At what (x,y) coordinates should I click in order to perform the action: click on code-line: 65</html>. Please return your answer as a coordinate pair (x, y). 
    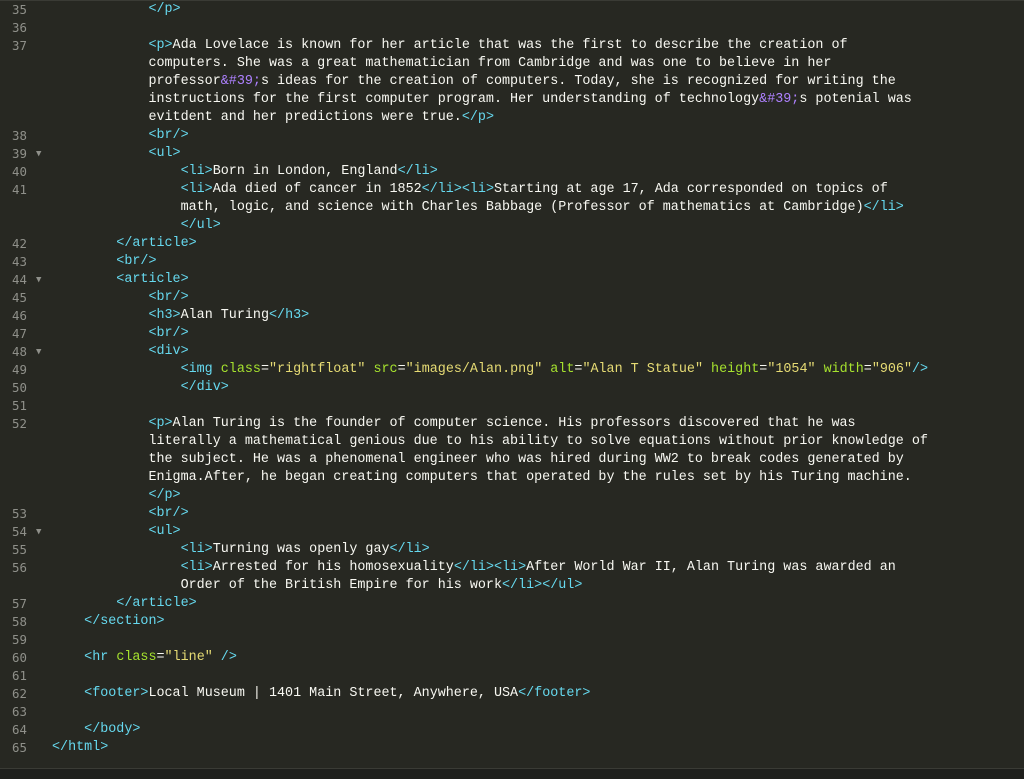
    Looking at the image, I should click on (512, 748).